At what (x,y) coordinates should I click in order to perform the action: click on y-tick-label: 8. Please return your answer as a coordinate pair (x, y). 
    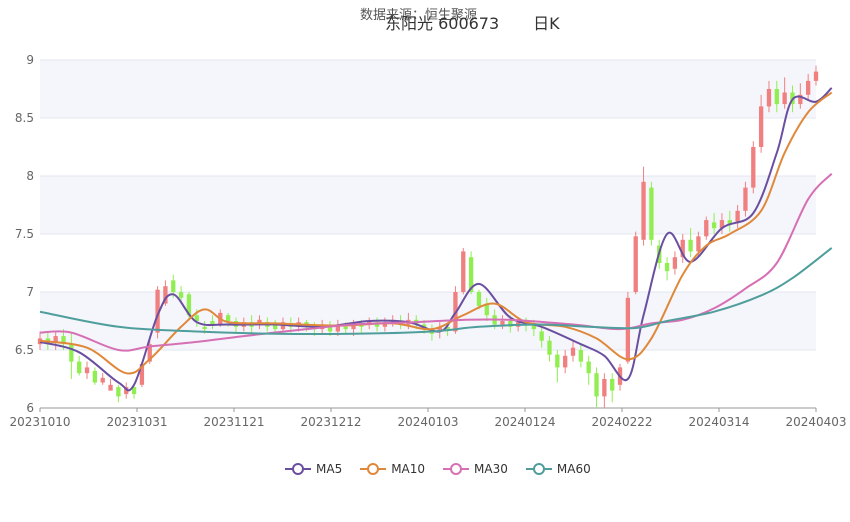
    Looking at the image, I should click on (30, 176).